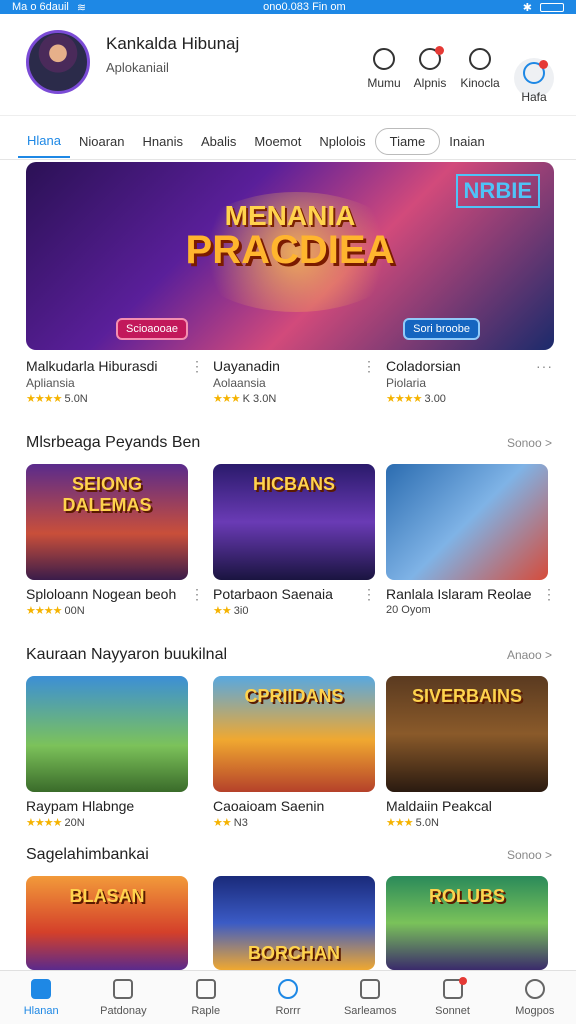 This screenshot has height=1024, width=576. Describe the element at coordinates (107, 494) in the screenshot. I see `thumbnail-logo: SEIONG DALEMAS` at that location.